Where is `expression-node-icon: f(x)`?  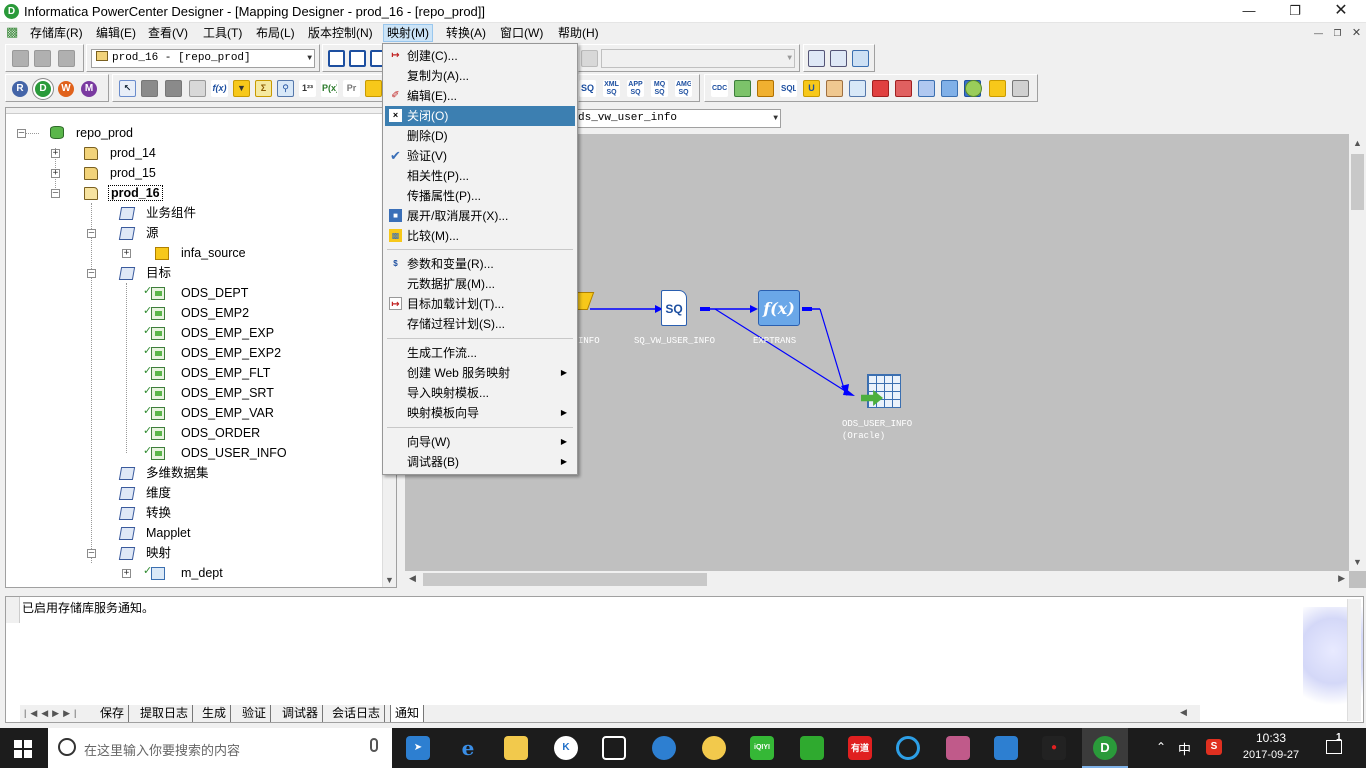
expression-node-icon: f(x) is located at coordinates (779, 308).